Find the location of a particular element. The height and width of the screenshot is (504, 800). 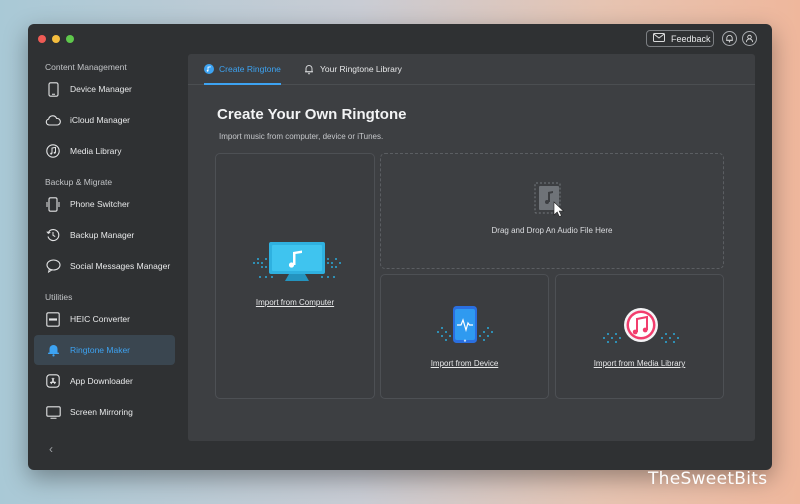

sidebar-item-label: Device Manager is located at coordinates (101, 89).